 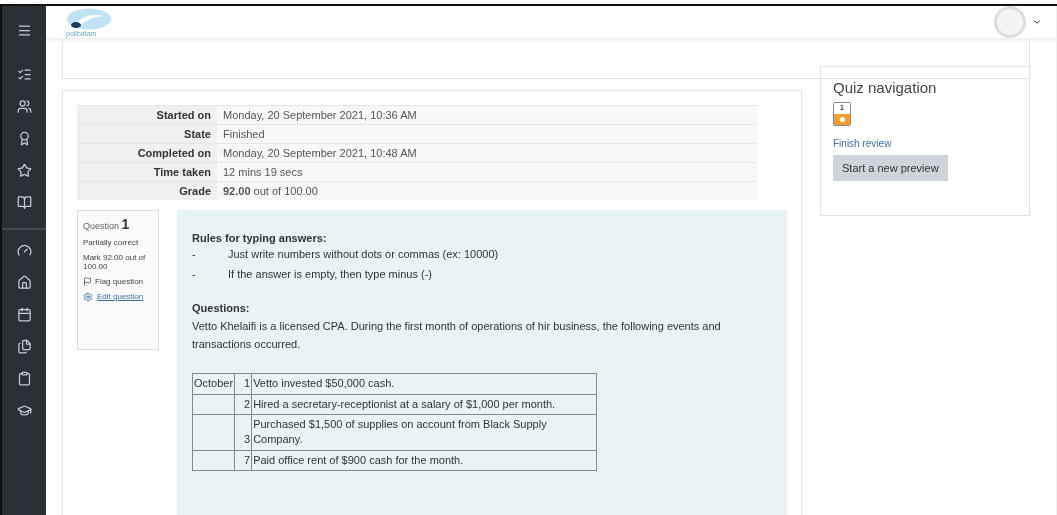 I want to click on transaction-cell: Vetto invested $50,000 cash., so click(x=424, y=384).